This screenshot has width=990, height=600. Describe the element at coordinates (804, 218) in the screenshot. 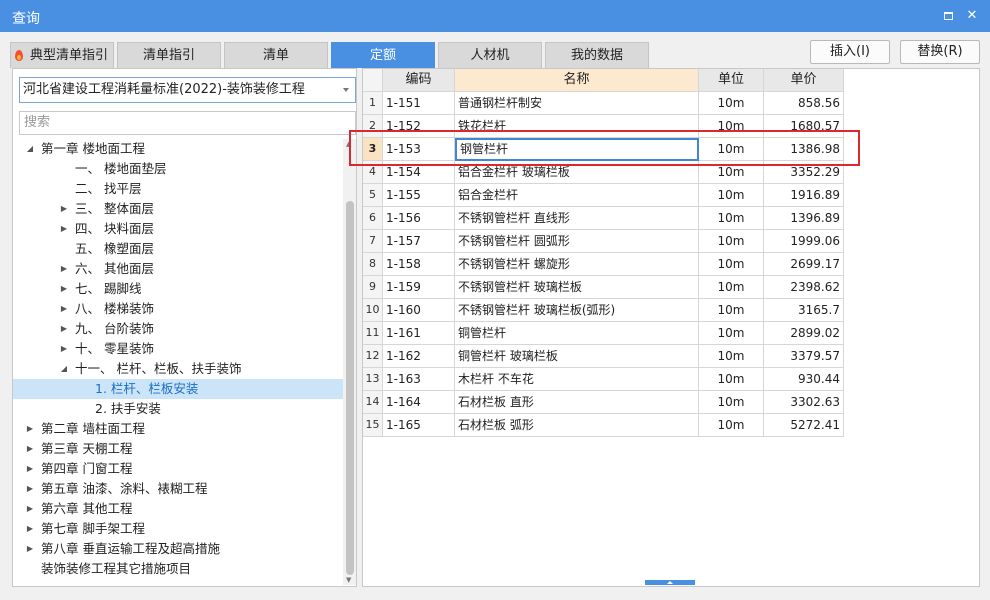

I see `cell-price: 1396.89` at that location.